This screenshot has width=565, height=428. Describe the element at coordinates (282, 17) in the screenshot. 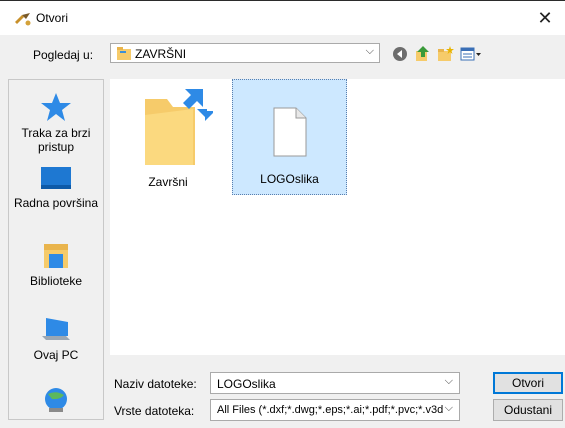

I see `title-bar: Otvori ✕` at that location.